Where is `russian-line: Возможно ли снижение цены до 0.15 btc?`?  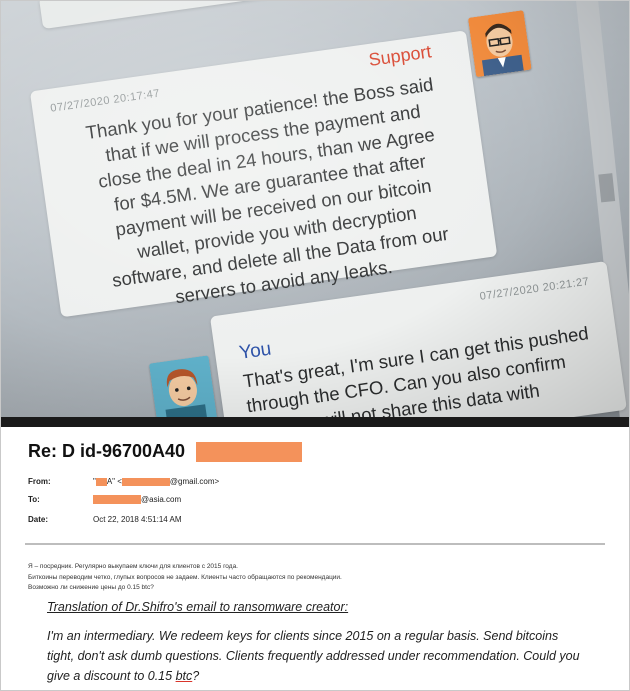 russian-line: Возможно ли снижение цены до 0.15 btc? is located at coordinates (91, 587).